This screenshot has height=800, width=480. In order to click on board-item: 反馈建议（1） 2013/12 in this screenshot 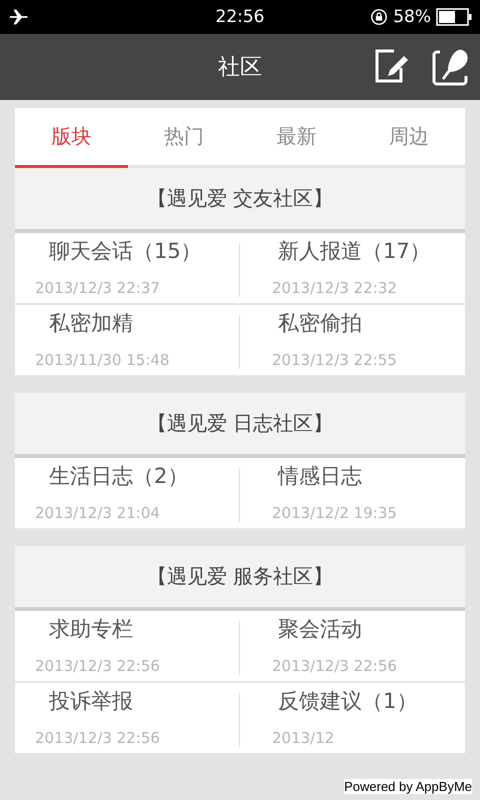, I will do `click(352, 719)`.